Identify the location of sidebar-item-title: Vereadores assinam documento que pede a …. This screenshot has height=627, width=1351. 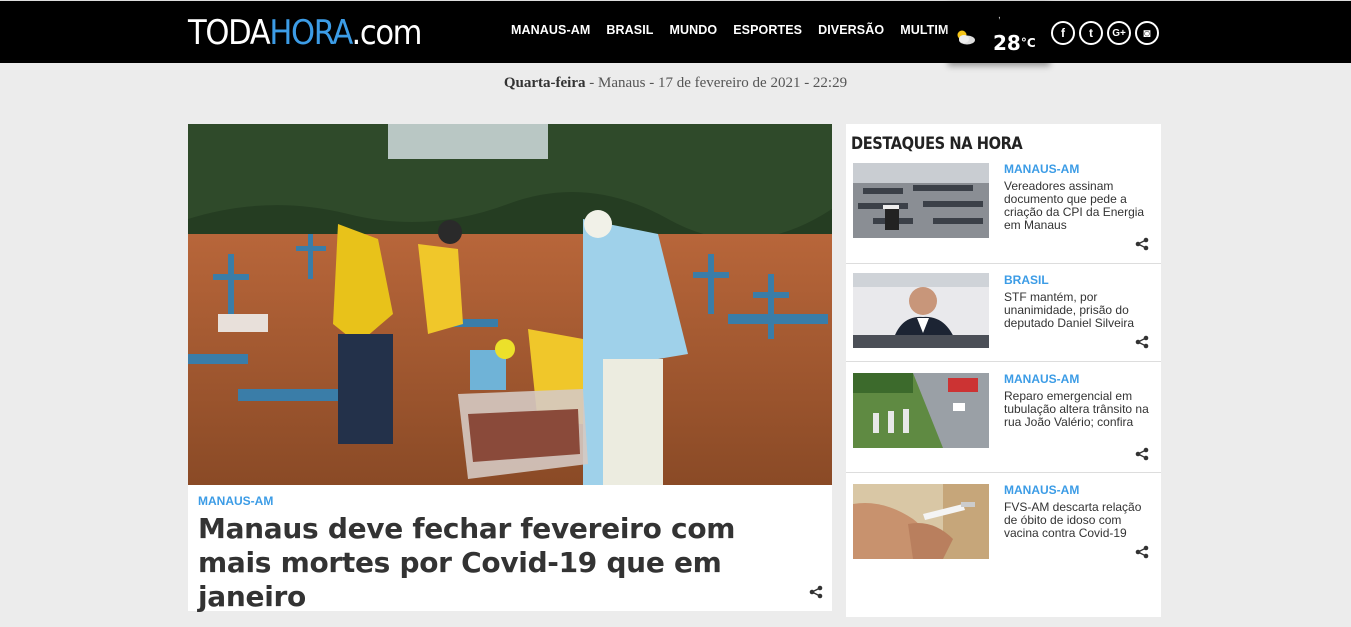
(1079, 206).